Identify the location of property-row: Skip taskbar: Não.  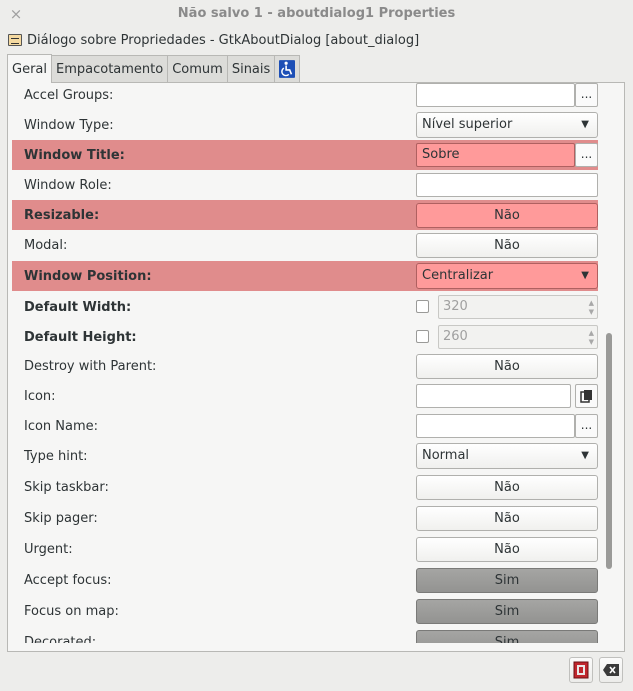
(305, 487).